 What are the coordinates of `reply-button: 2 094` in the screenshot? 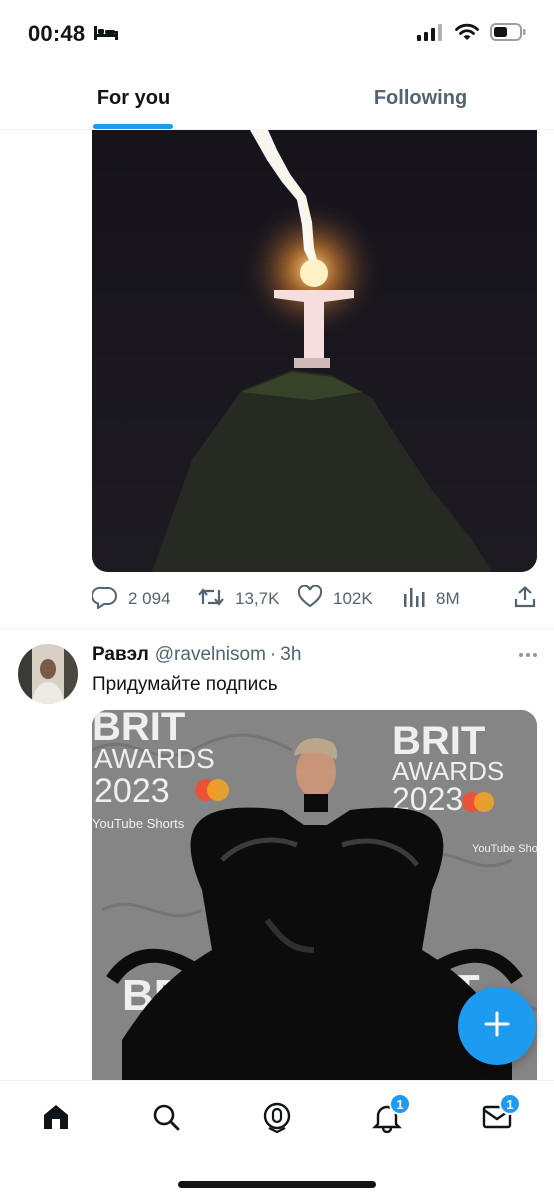 It's located at (144, 599).